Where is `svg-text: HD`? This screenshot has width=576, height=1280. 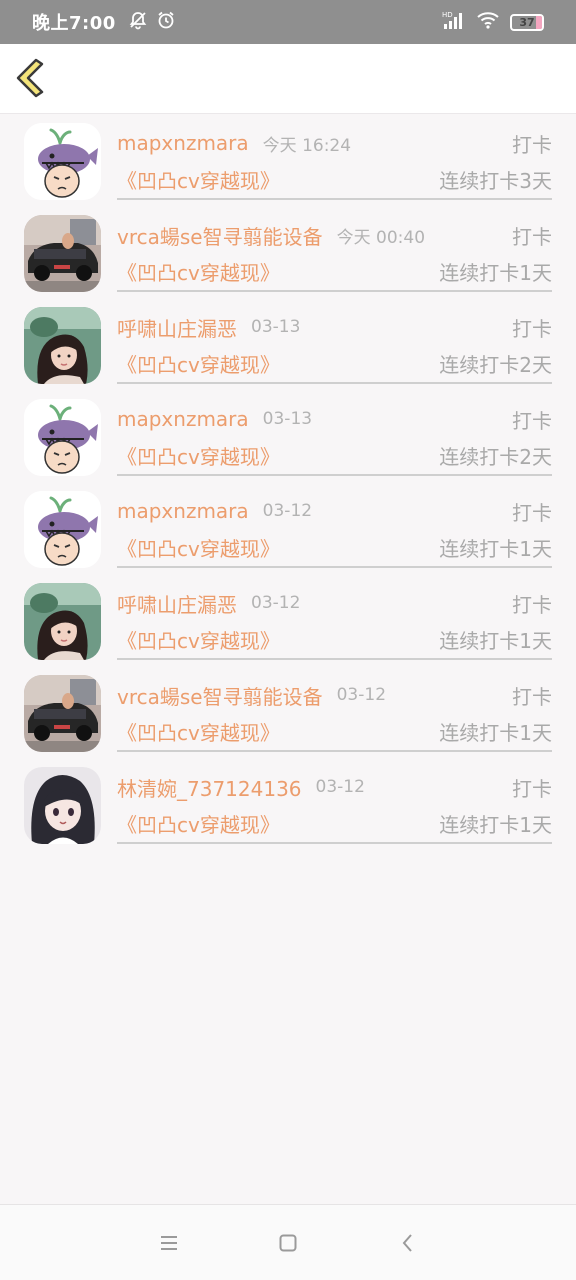
svg-text: HD is located at coordinates (447, 15).